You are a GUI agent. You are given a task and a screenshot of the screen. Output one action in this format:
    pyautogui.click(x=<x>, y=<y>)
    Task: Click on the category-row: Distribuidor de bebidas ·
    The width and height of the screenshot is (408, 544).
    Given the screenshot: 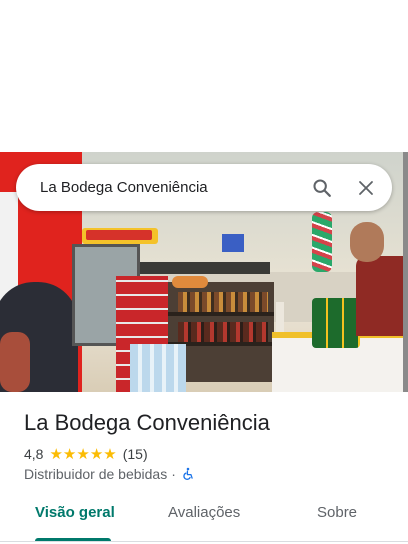 What is the action you would take?
    pyautogui.click(x=109, y=474)
    